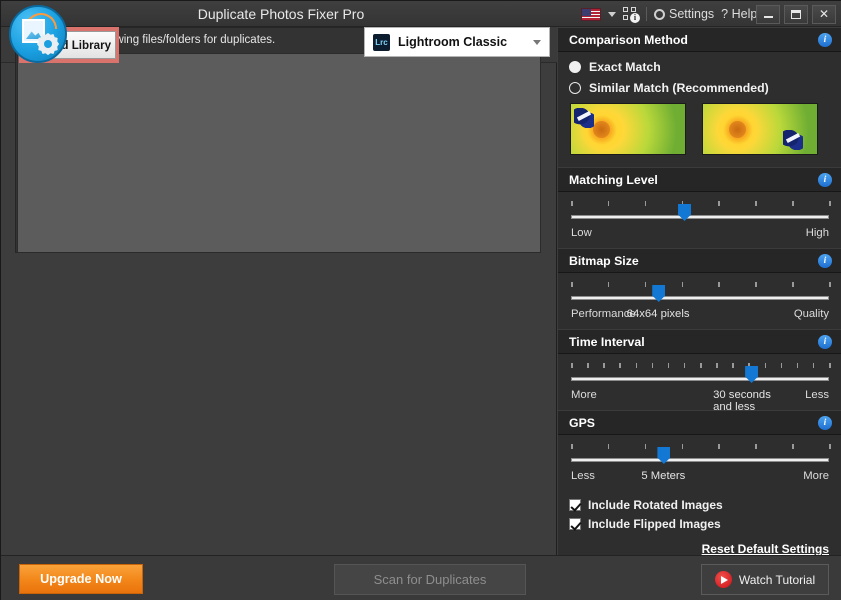 Image resolution: width=841 pixels, height=600 pixels. I want to click on close-button: ✕, so click(824, 14).